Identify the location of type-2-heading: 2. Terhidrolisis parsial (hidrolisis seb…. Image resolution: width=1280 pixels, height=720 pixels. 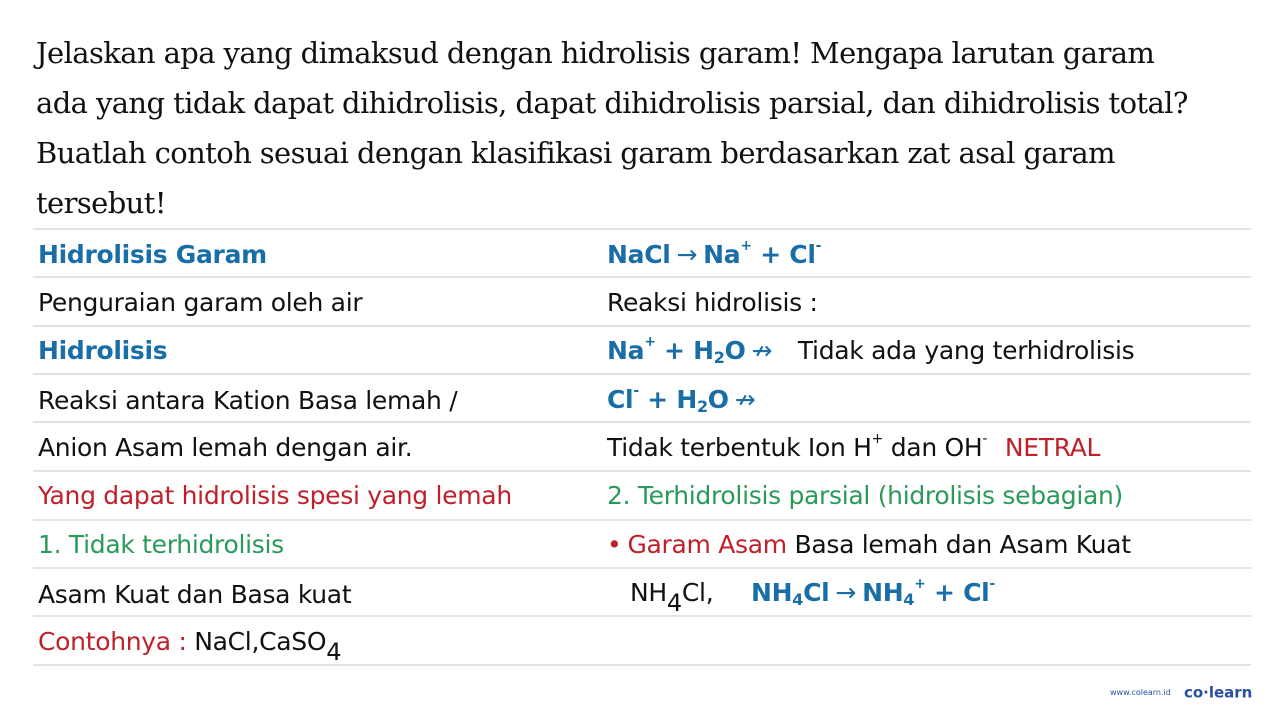
(865, 495).